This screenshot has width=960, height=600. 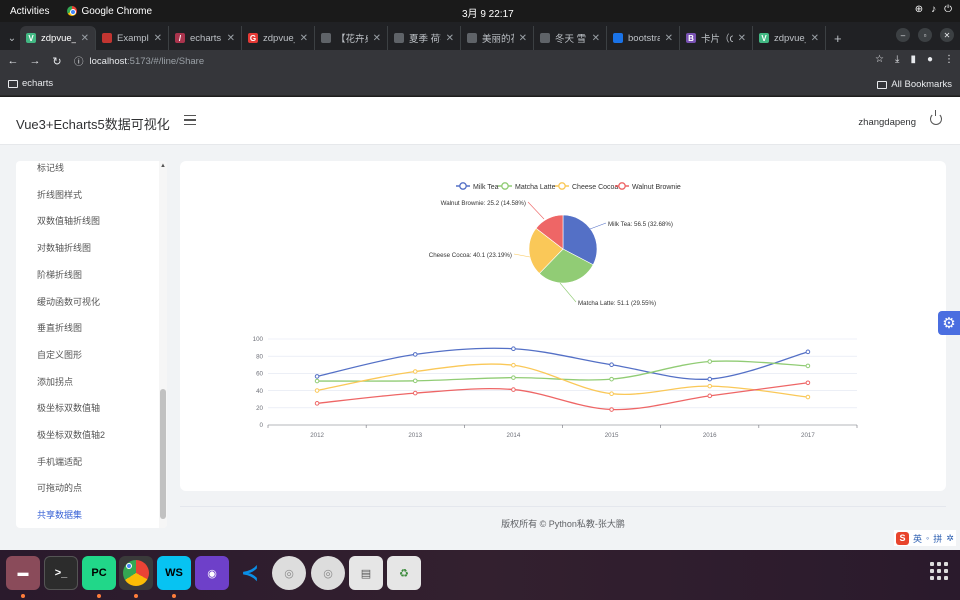 I want to click on bookmark-folder-echarts: echarts, so click(x=30, y=83).